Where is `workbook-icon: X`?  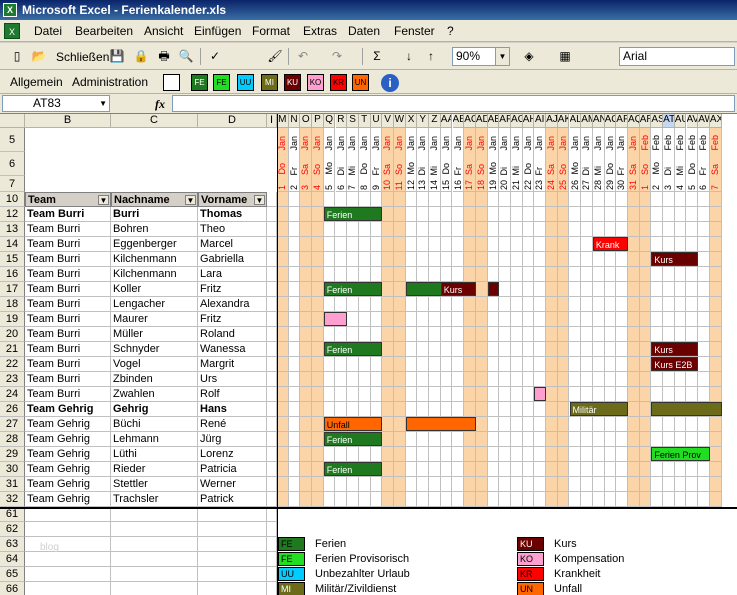 workbook-icon: X is located at coordinates (12, 31).